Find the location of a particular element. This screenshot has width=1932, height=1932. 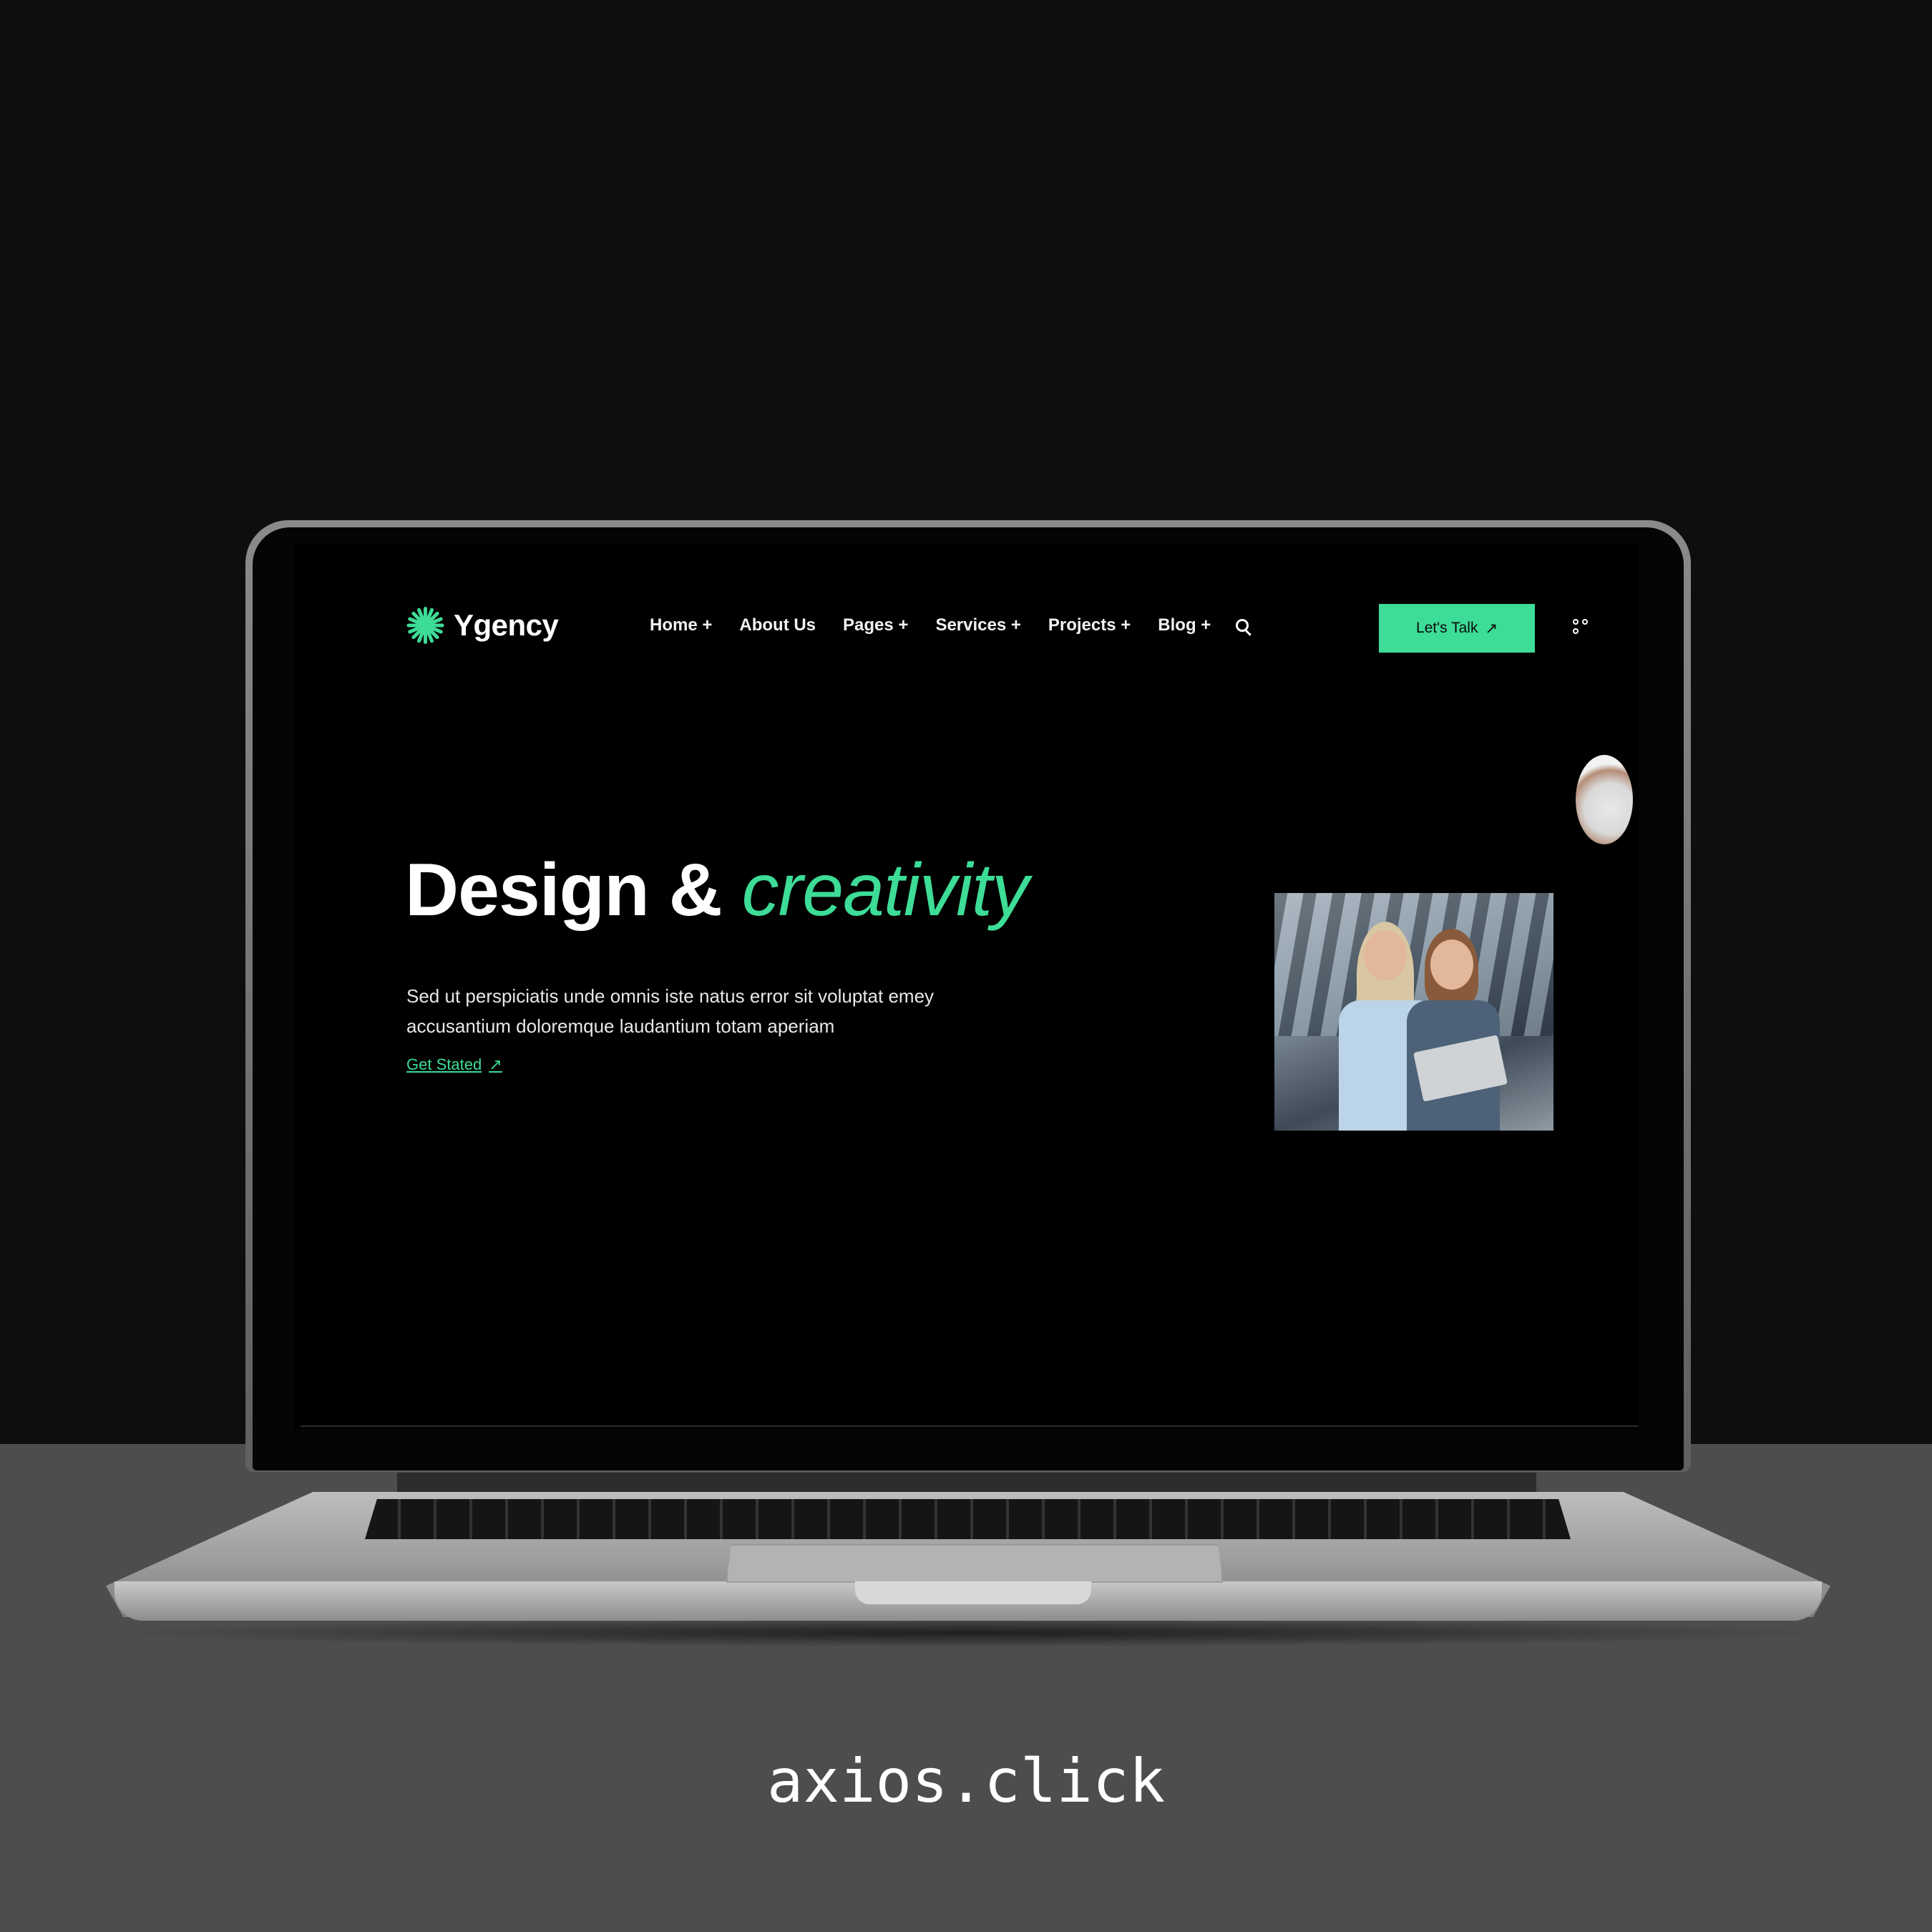

floating-avatar-image is located at coordinates (1604, 799).